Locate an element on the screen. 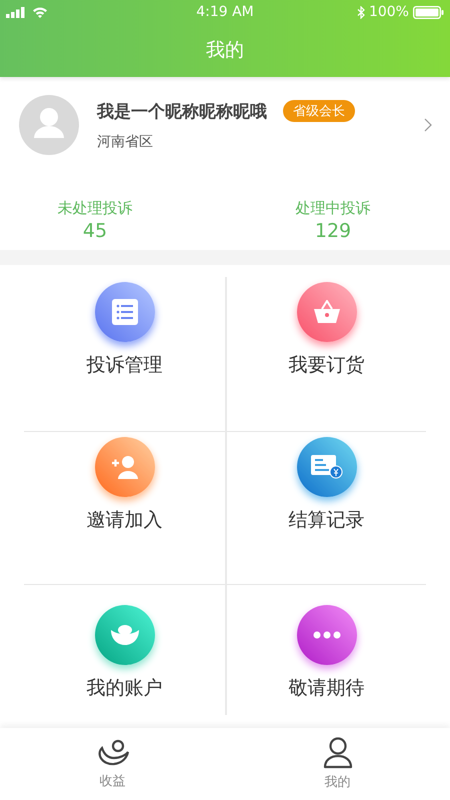 The height and width of the screenshot is (800, 450). menu-tile: 投诉管理 is located at coordinates (124, 354).